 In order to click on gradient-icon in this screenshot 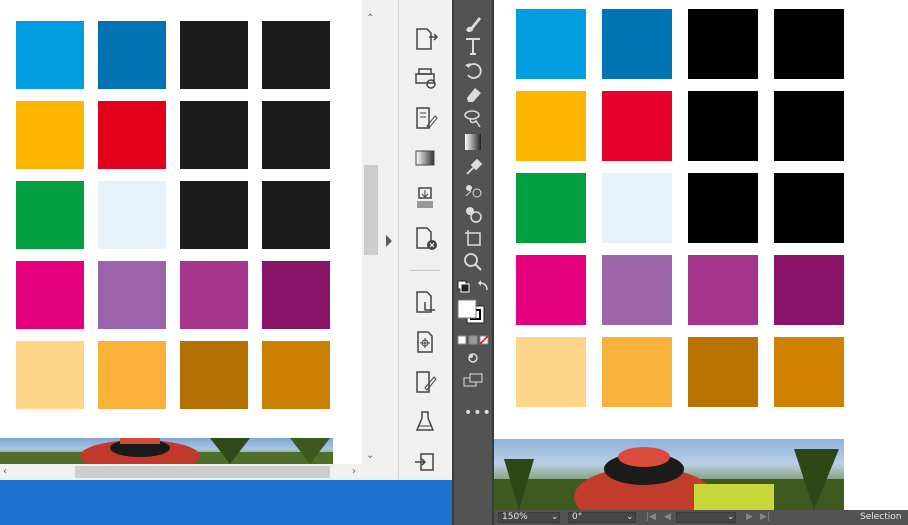, I will do `click(425, 158)`.